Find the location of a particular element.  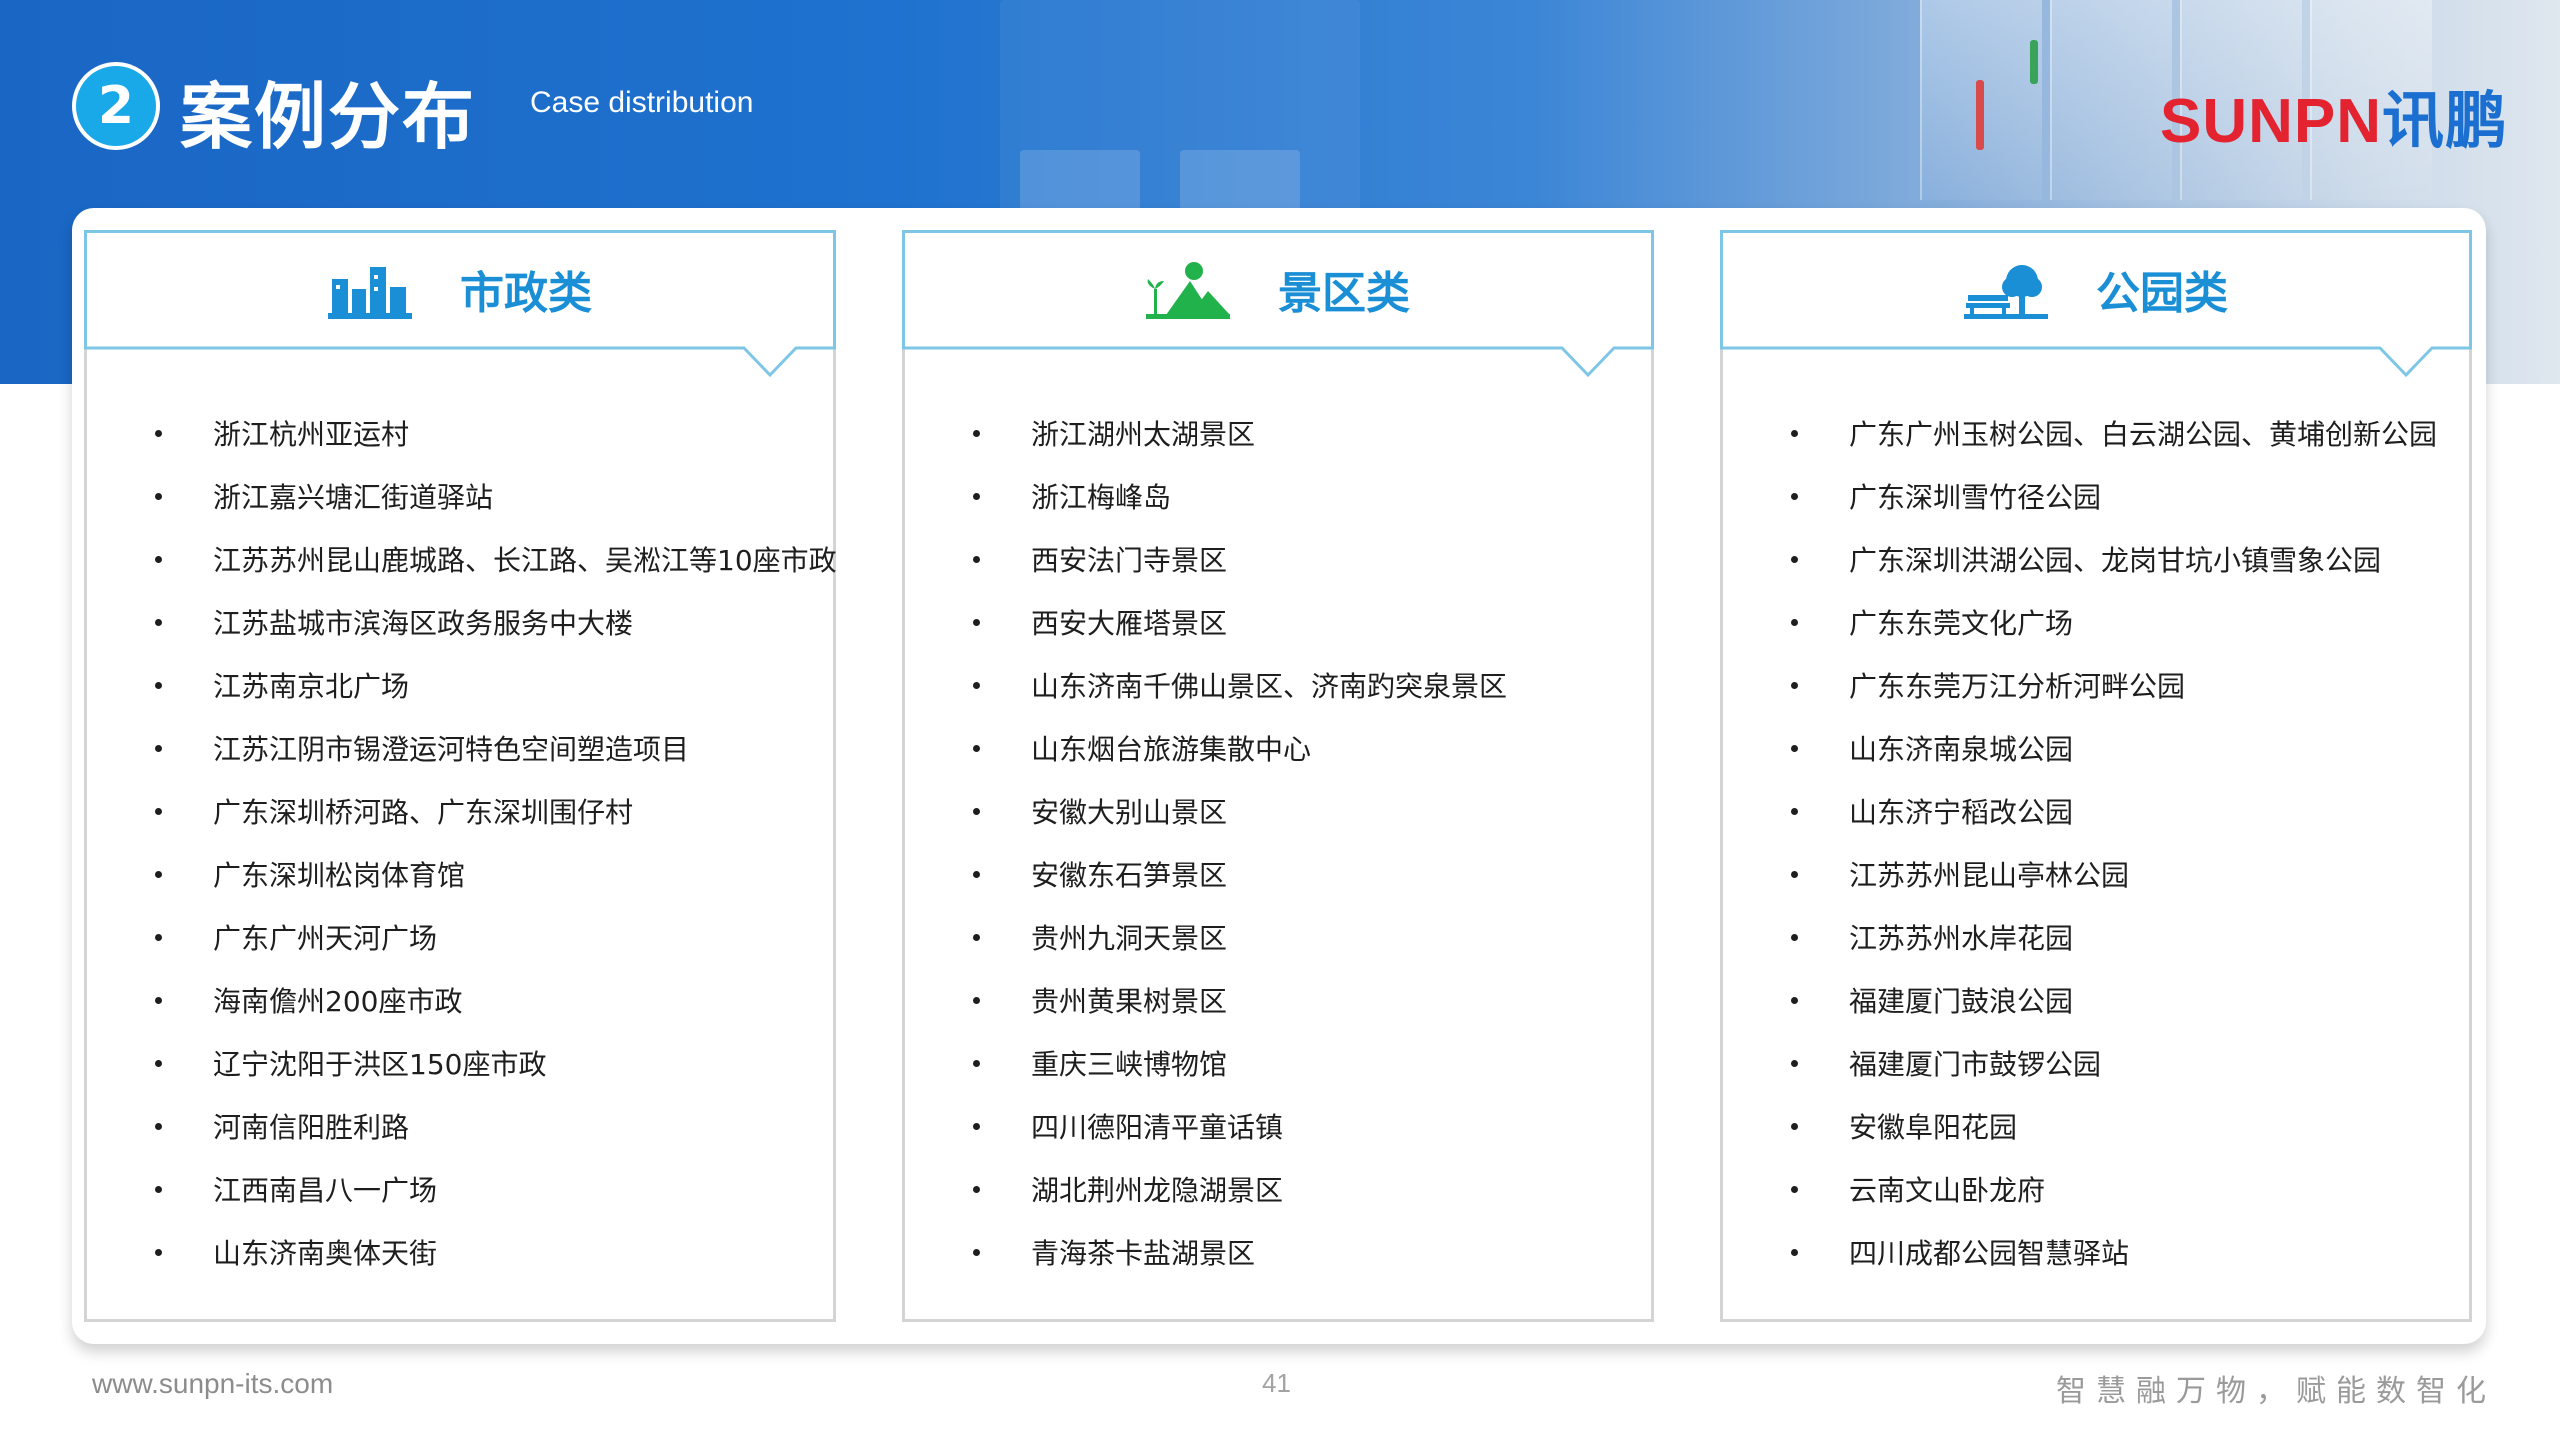

list-item: 山东济宁稻改公园 is located at coordinates (2096, 812).